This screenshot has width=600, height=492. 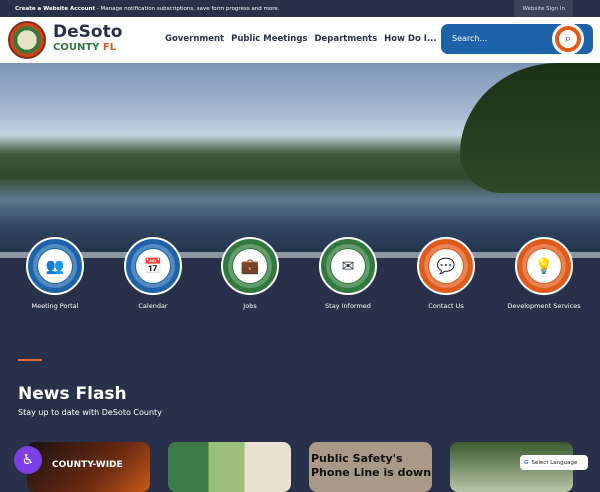 I want to click on search-button: ⌕, so click(x=568, y=39).